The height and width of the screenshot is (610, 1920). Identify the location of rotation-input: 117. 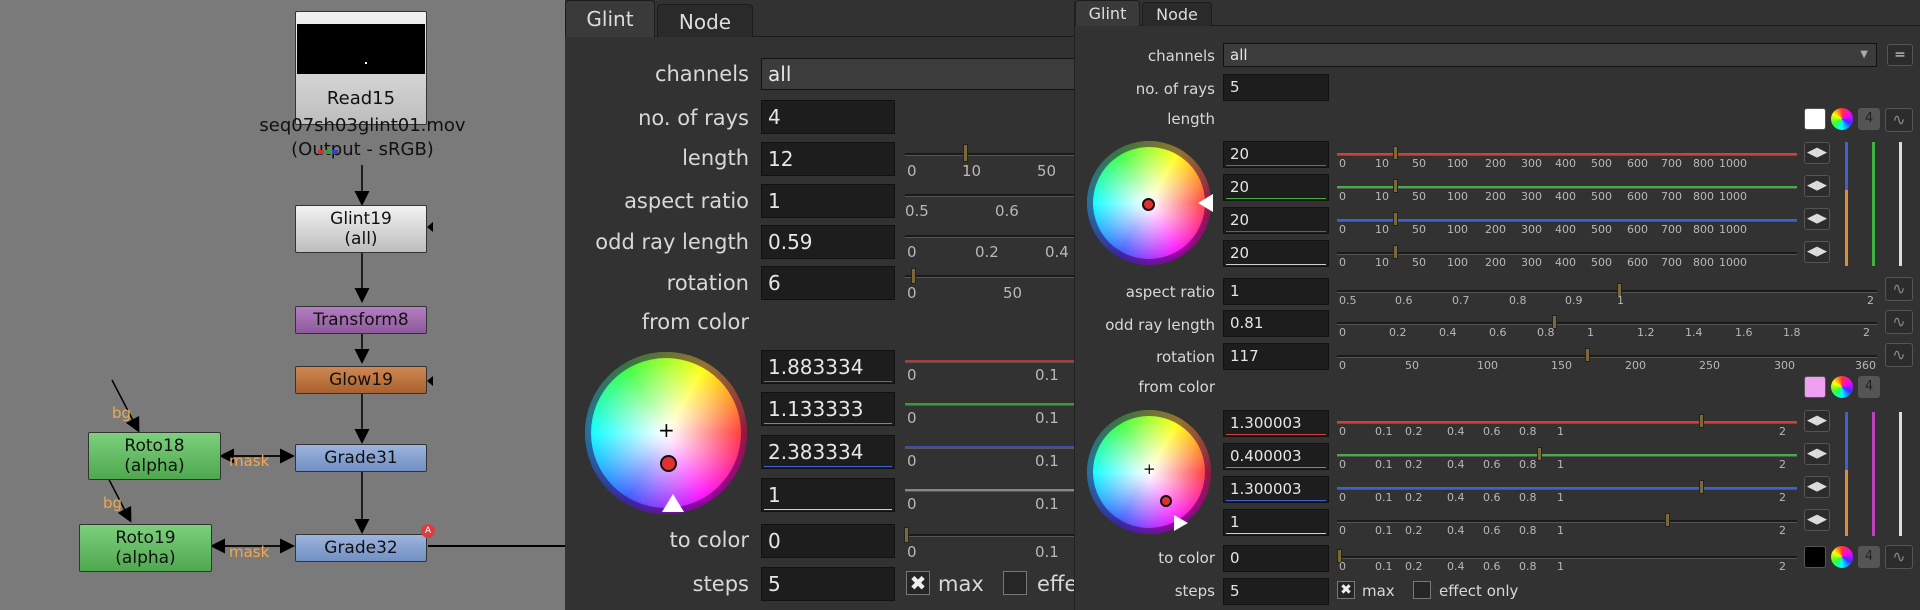
(1276, 356).